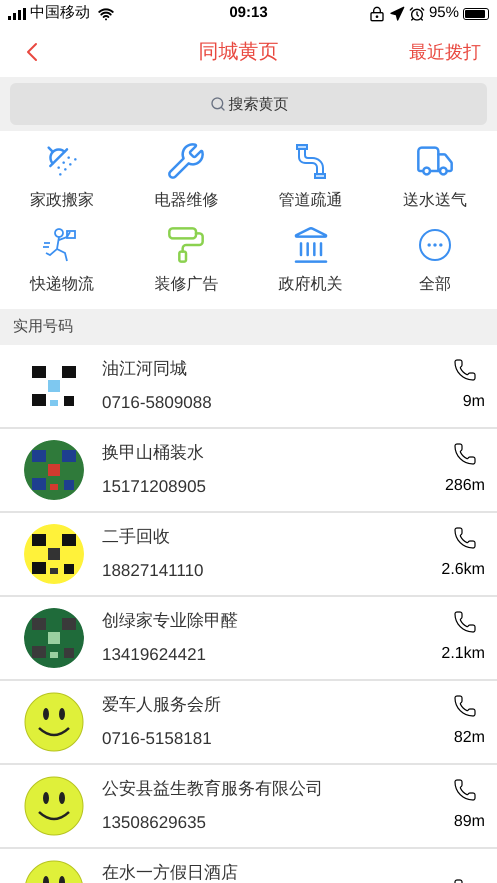  Describe the element at coordinates (463, 654) in the screenshot. I see `distance-text: 2.1km` at that location.